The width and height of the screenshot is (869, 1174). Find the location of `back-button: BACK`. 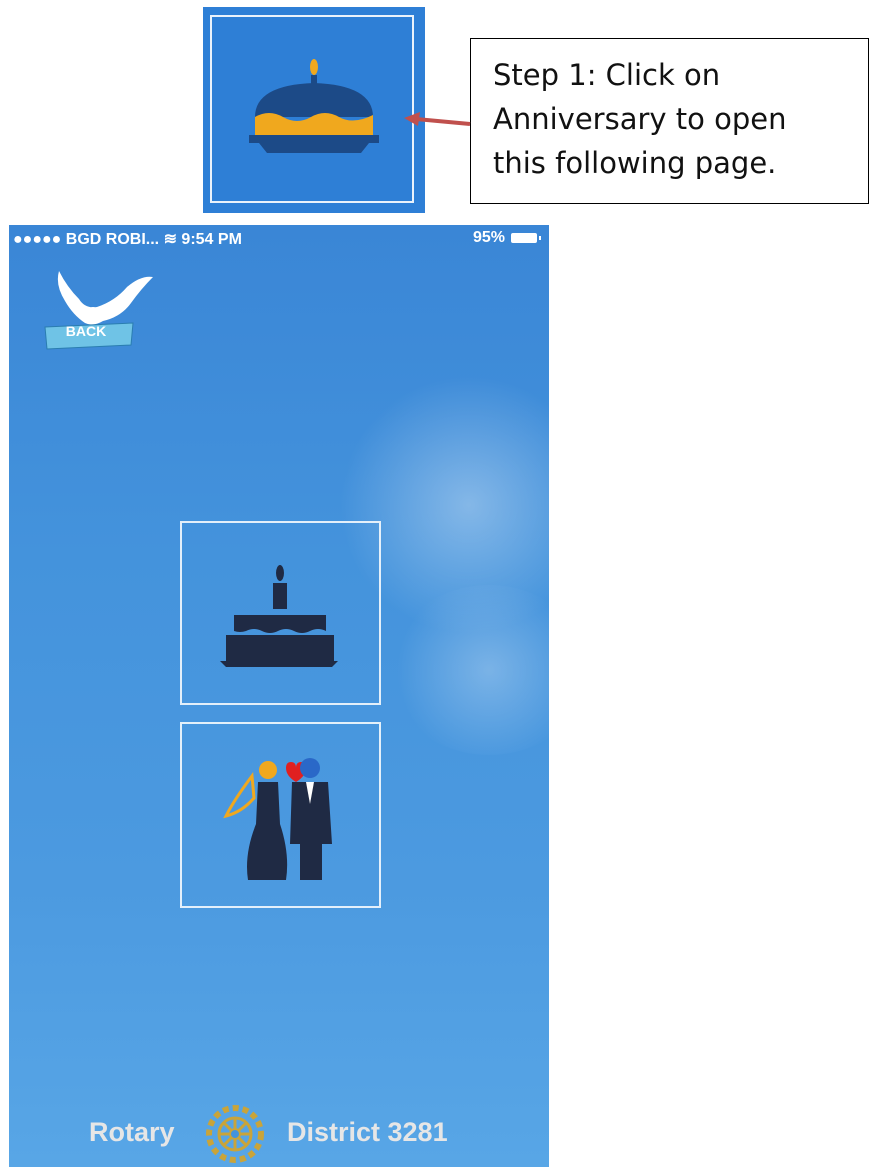

back-button: BACK is located at coordinates (97, 307).